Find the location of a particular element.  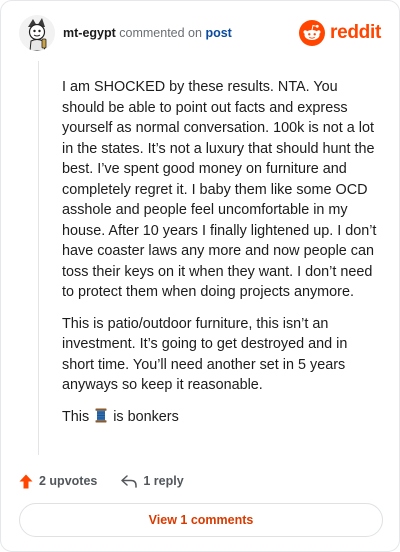

reddit-snoo-icon is located at coordinates (312, 33).